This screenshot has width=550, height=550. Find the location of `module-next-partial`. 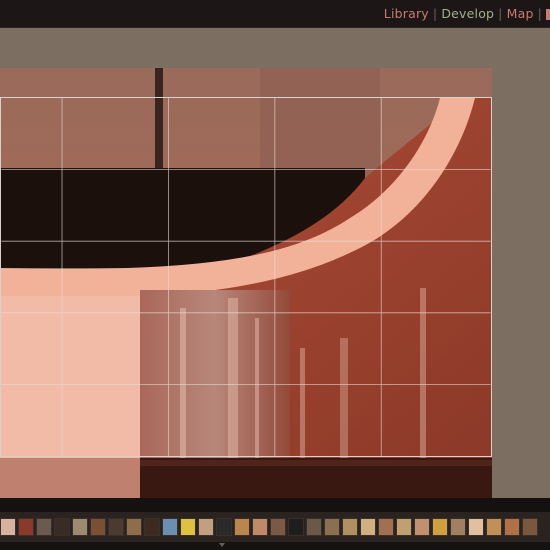

module-next-partial is located at coordinates (548, 14).